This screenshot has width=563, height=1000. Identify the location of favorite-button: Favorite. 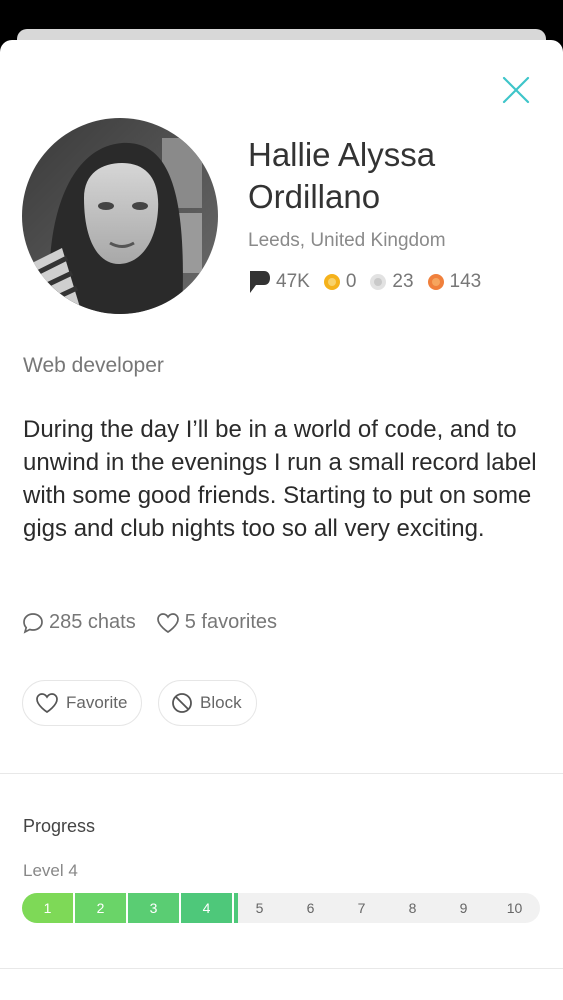
(82, 703).